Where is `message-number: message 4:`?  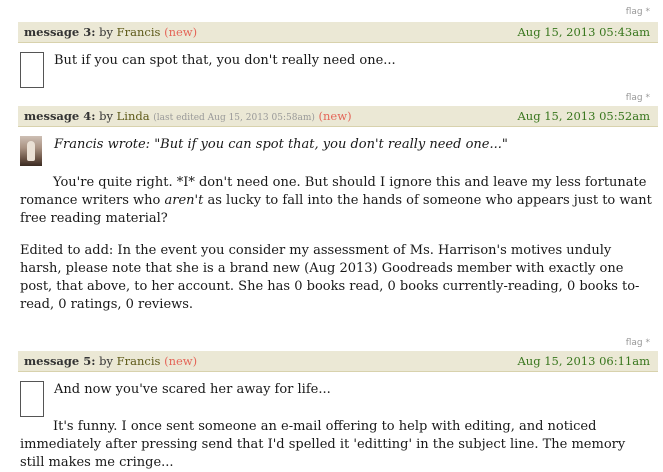 message-number: message 4: is located at coordinates (60, 116).